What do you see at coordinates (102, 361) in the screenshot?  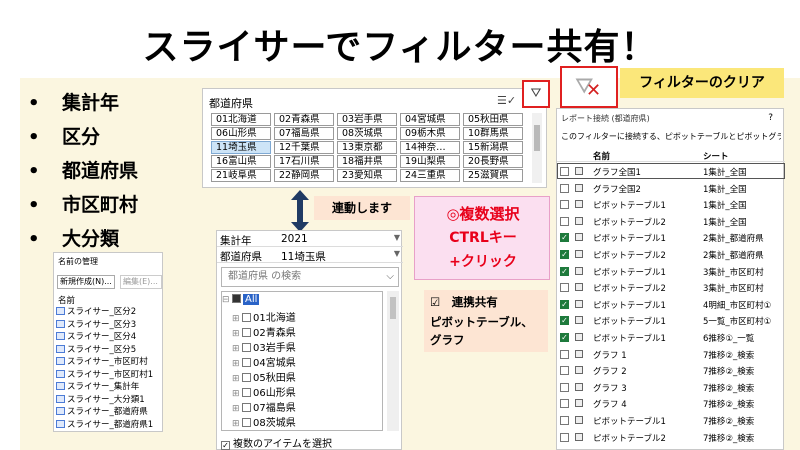 I see `name-list-item: スライサー_市区町村` at bounding box center [102, 361].